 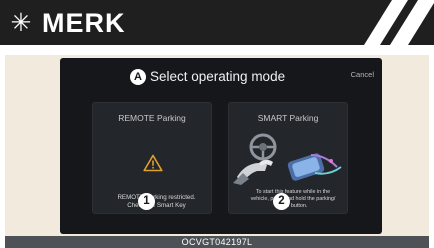 I want to click on asterisk-icon: ✳, so click(x=21, y=22).